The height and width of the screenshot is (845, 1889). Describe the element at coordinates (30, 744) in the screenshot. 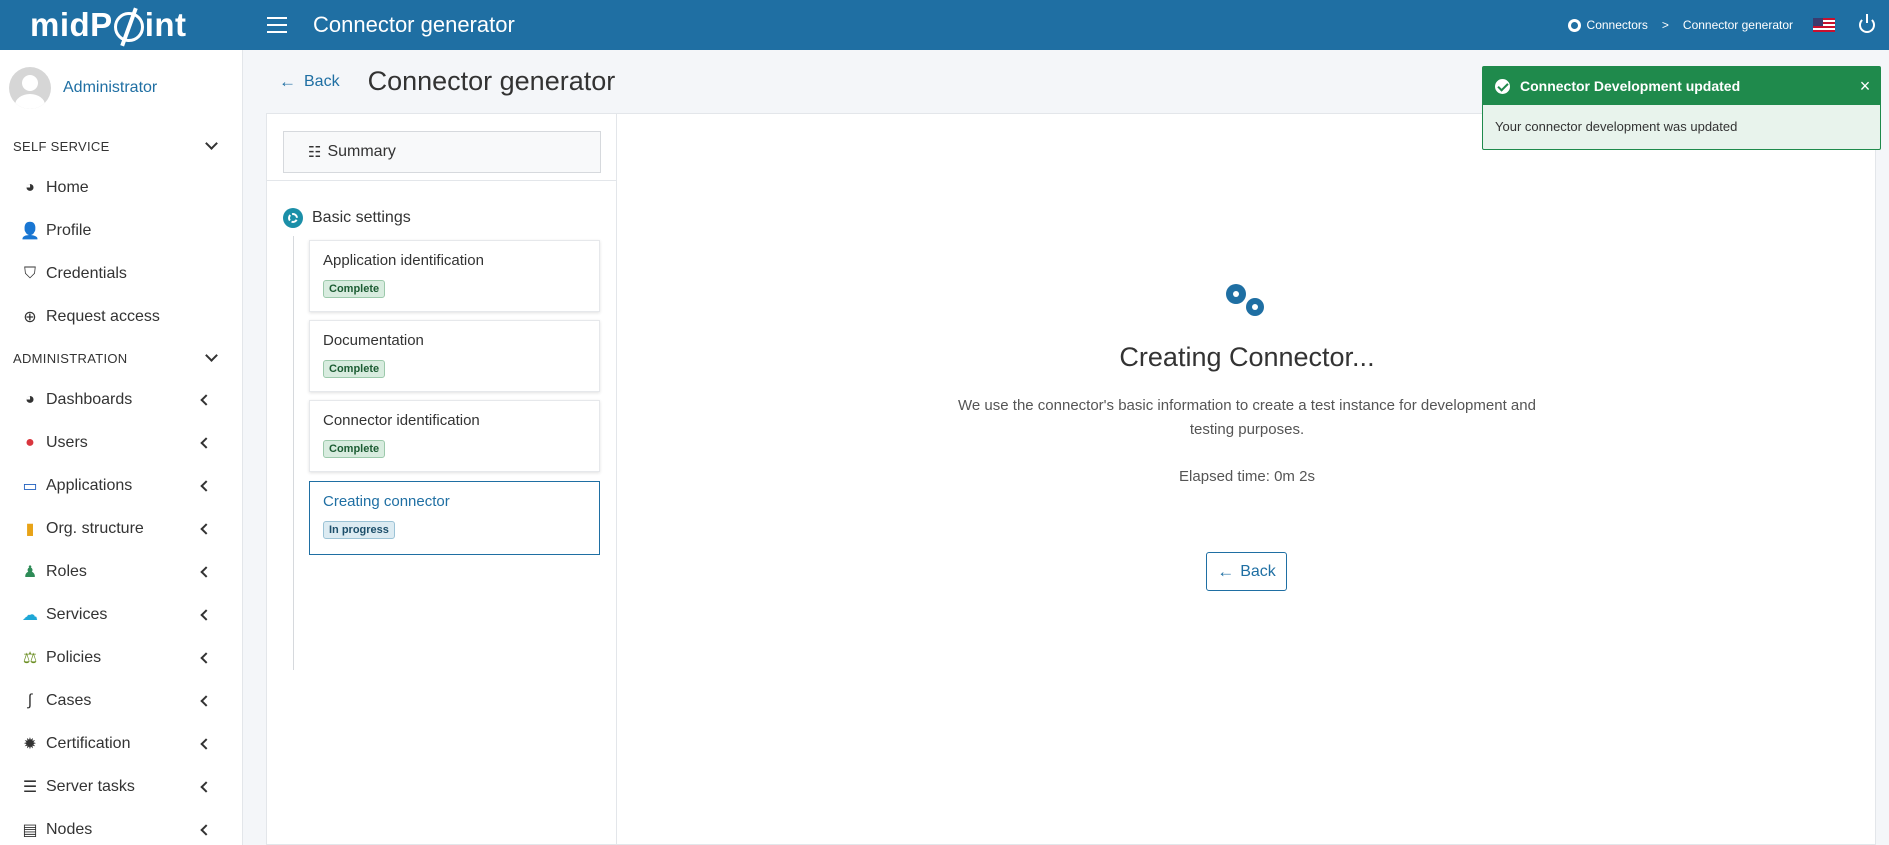

I see `certificate-icon: ✹` at that location.